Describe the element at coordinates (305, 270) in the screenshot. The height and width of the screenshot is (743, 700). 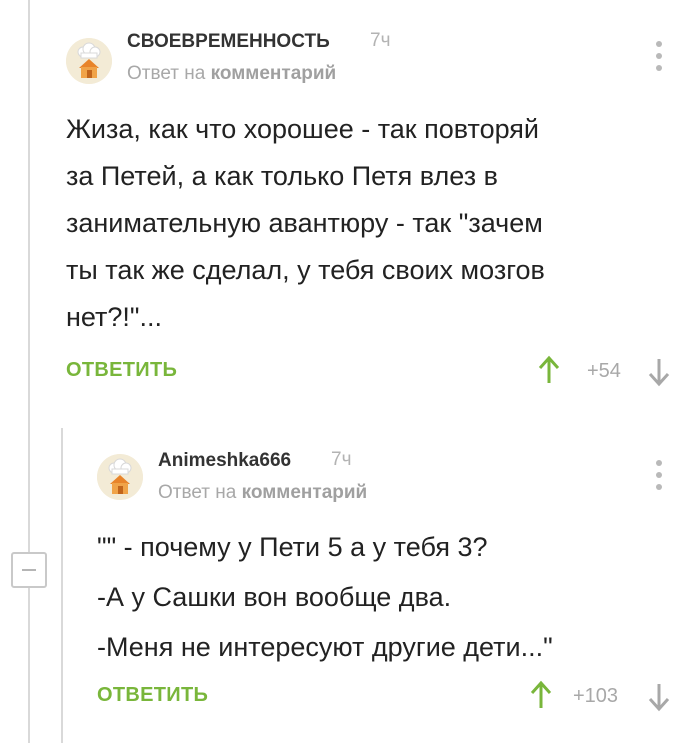
I see `comment-text-line: ты так же сделал, у тебя своих мозгов` at that location.